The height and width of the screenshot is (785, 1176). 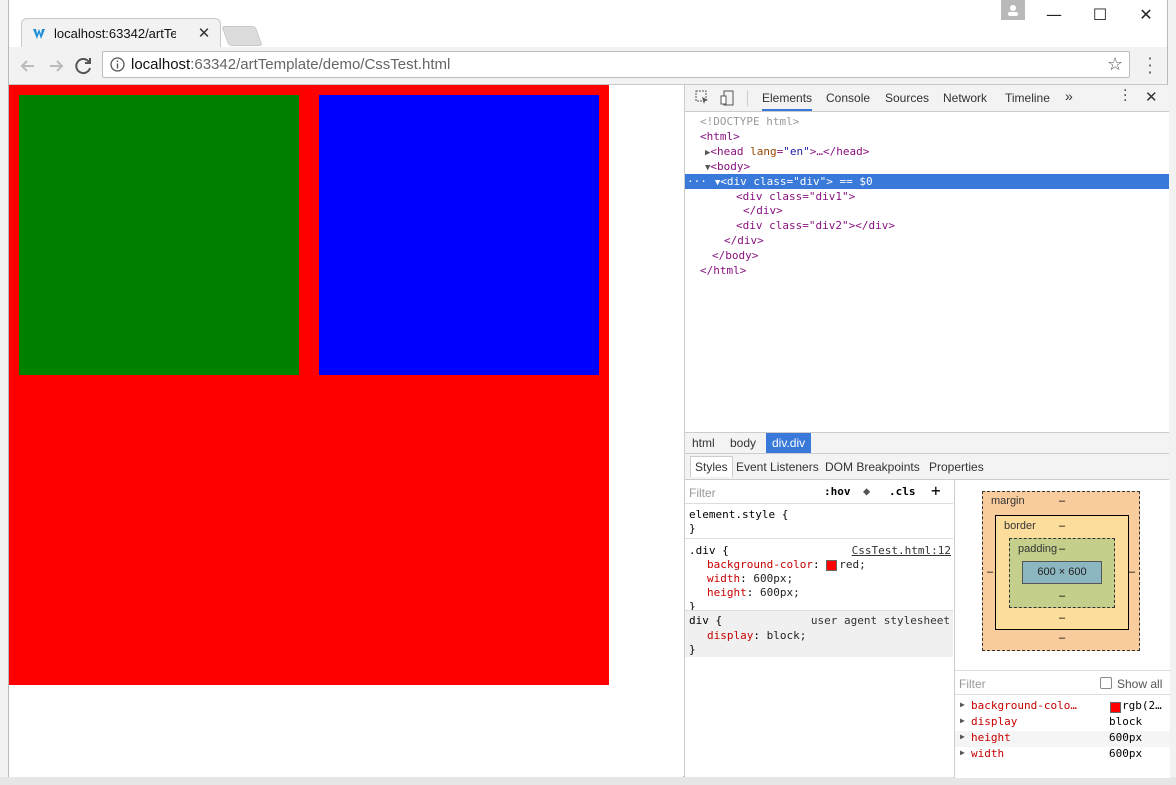 What do you see at coordinates (1151, 97) in the screenshot?
I see `close-devtools-icon: ✕` at bounding box center [1151, 97].